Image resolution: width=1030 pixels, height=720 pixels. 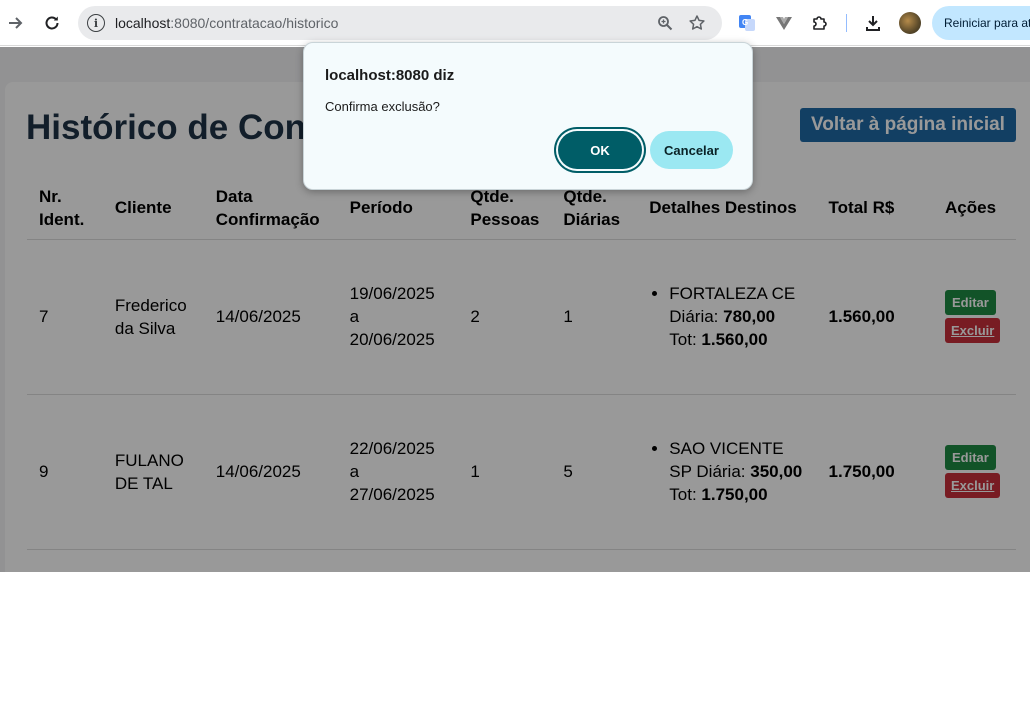 I want to click on forward-icon, so click(x=16, y=23).